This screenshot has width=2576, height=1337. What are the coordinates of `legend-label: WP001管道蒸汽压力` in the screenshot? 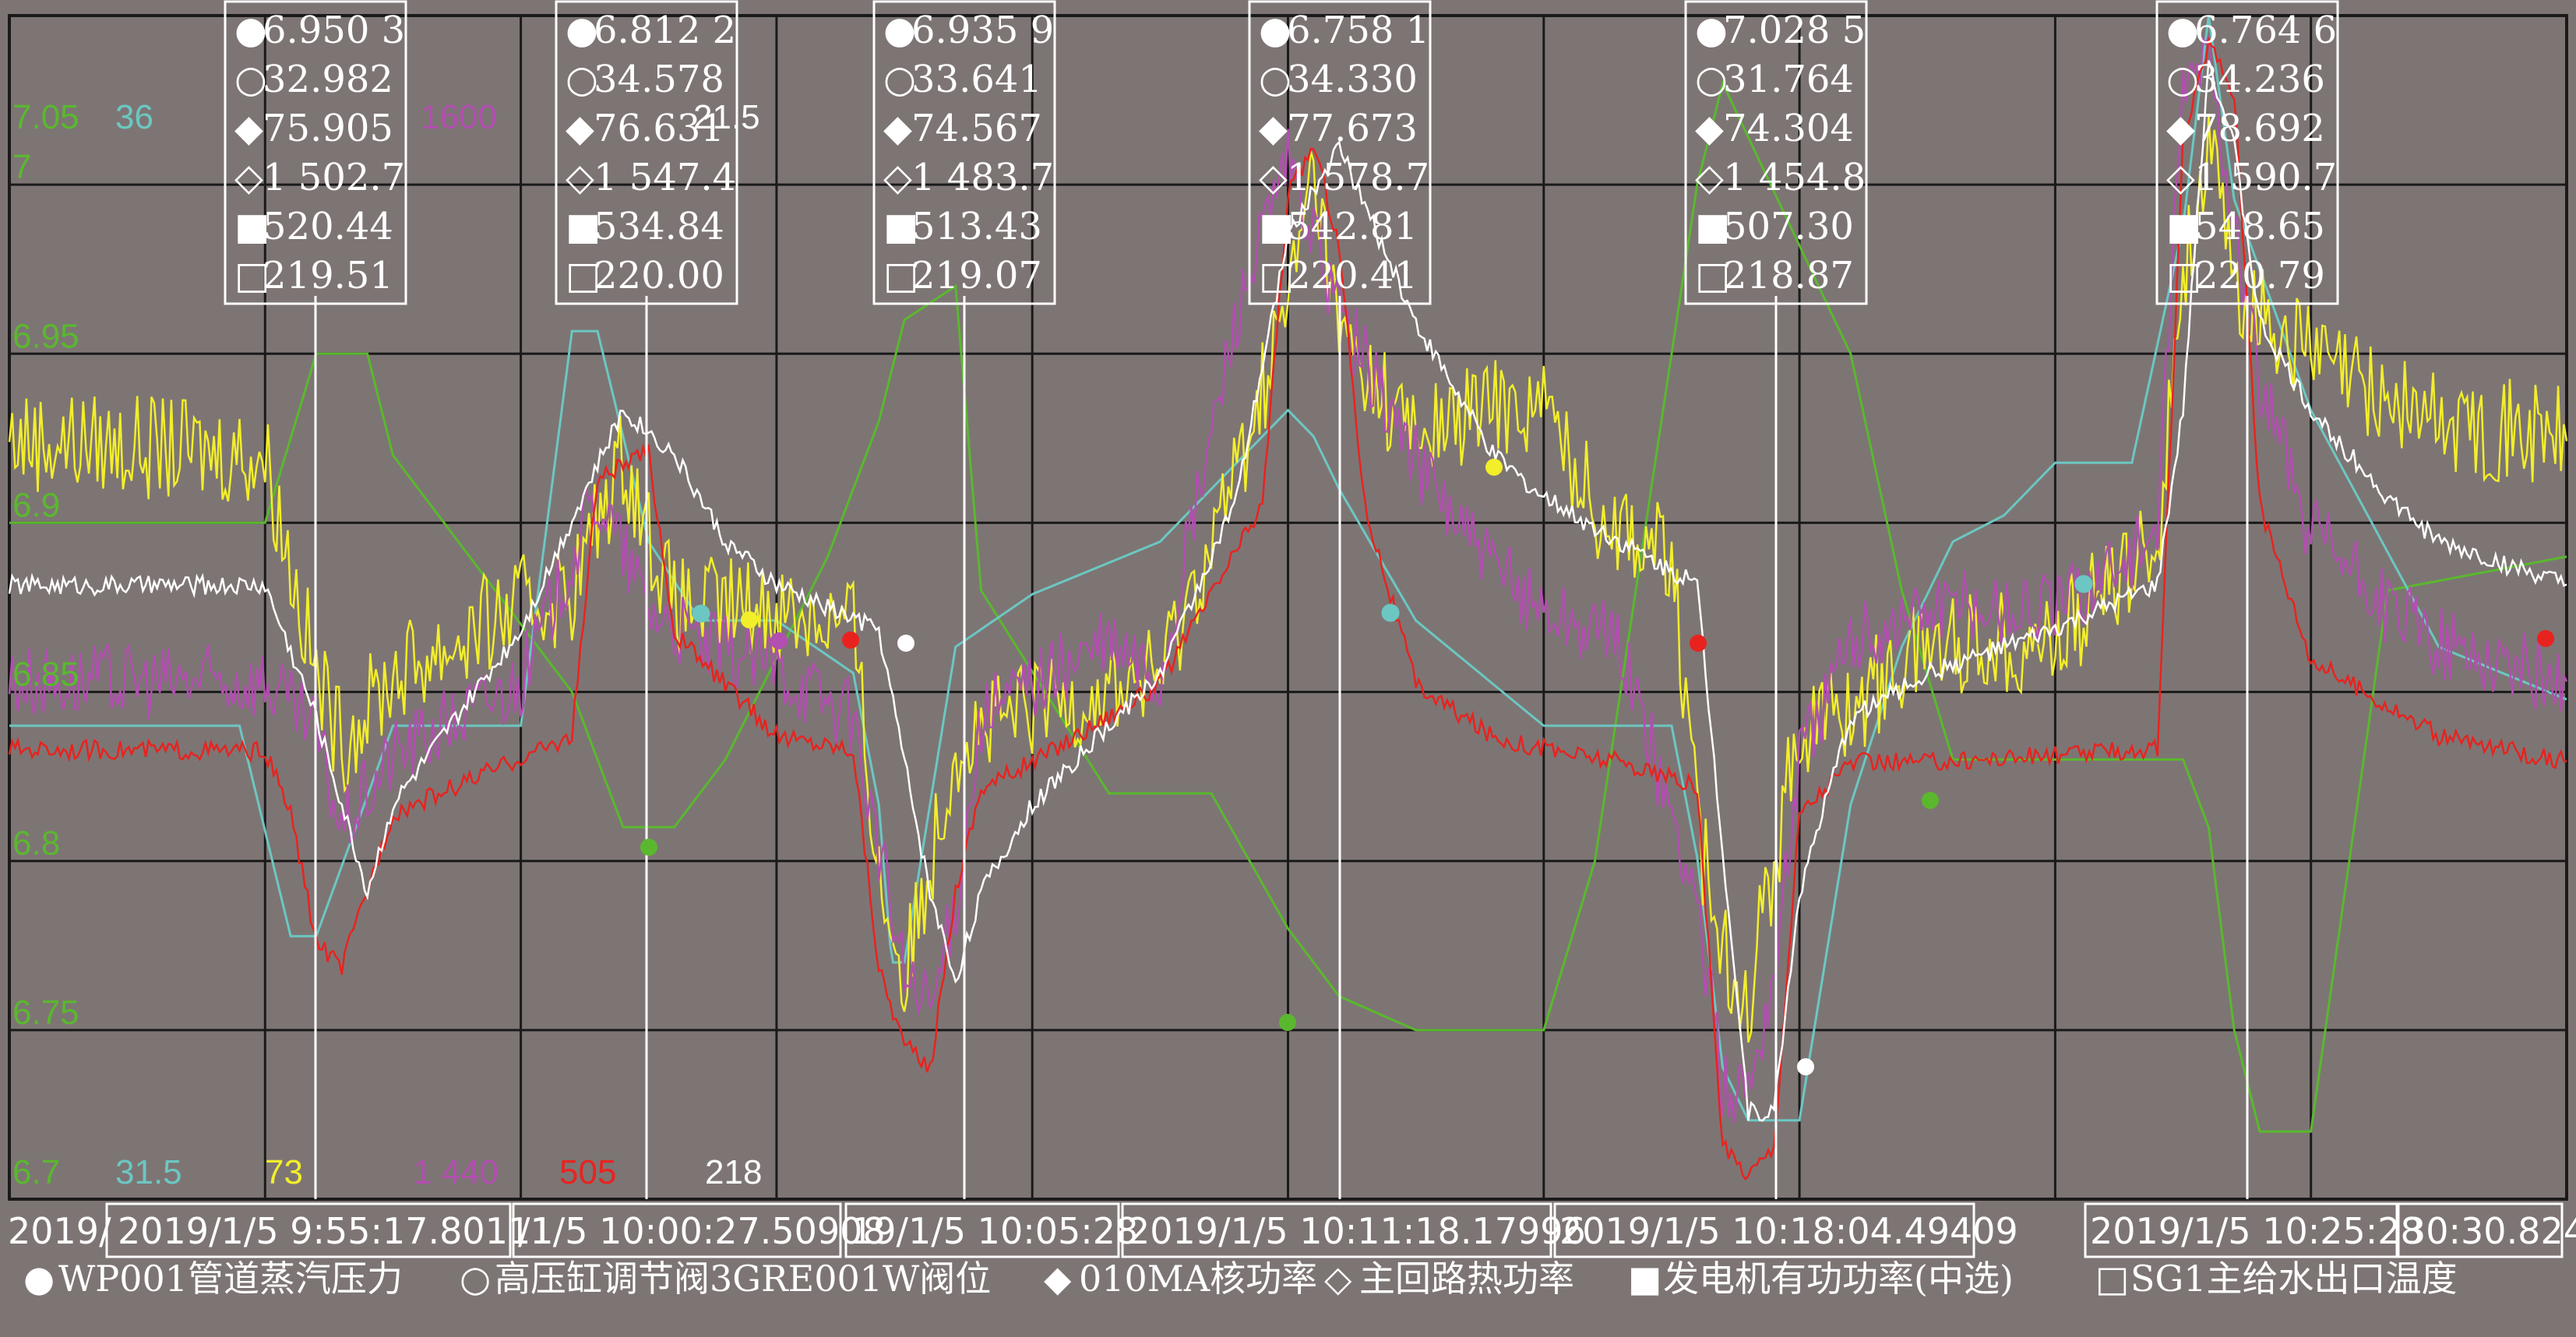 It's located at (230, 1279).